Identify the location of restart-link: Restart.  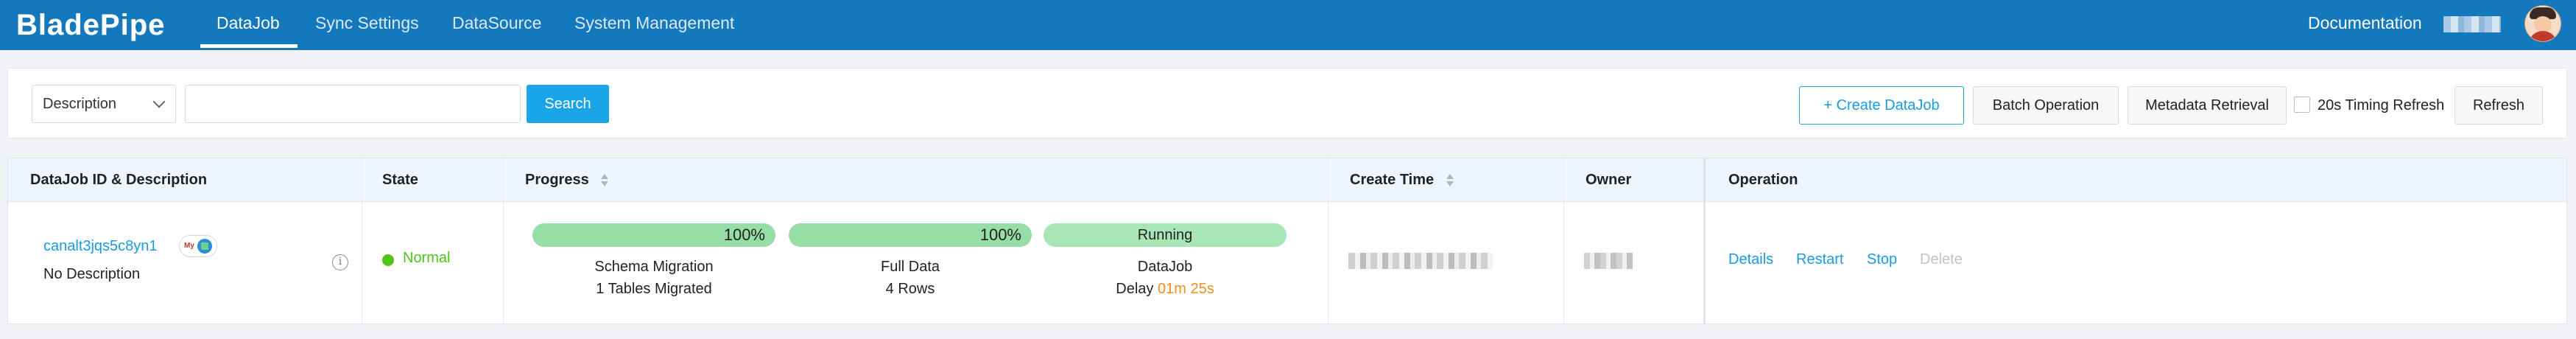
(1819, 259).